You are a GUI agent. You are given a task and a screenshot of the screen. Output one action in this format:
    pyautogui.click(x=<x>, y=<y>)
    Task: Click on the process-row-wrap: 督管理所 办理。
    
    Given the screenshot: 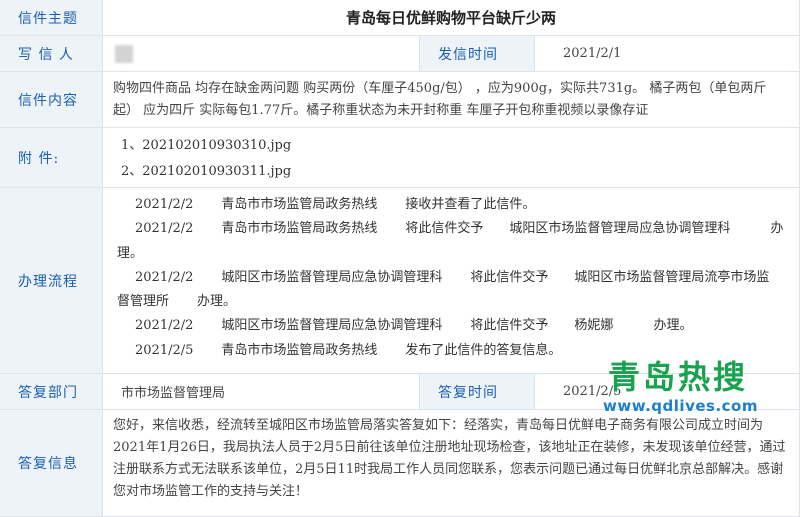 What is the action you would take?
    pyautogui.click(x=451, y=302)
    